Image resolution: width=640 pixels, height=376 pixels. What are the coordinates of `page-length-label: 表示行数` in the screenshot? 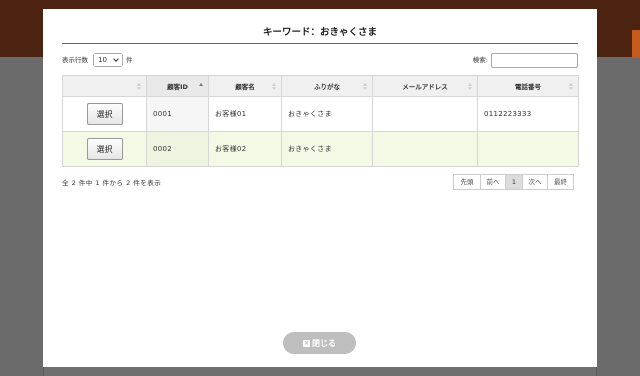 It's located at (75, 60).